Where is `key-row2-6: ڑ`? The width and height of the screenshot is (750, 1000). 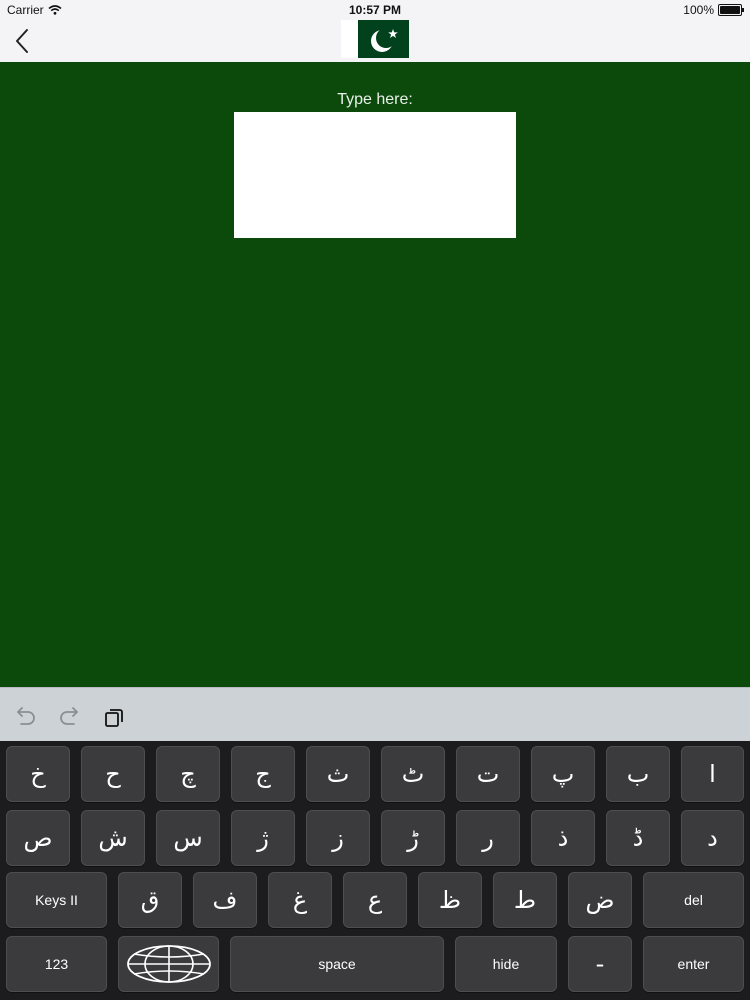
key-row2-6: ڑ is located at coordinates (413, 838).